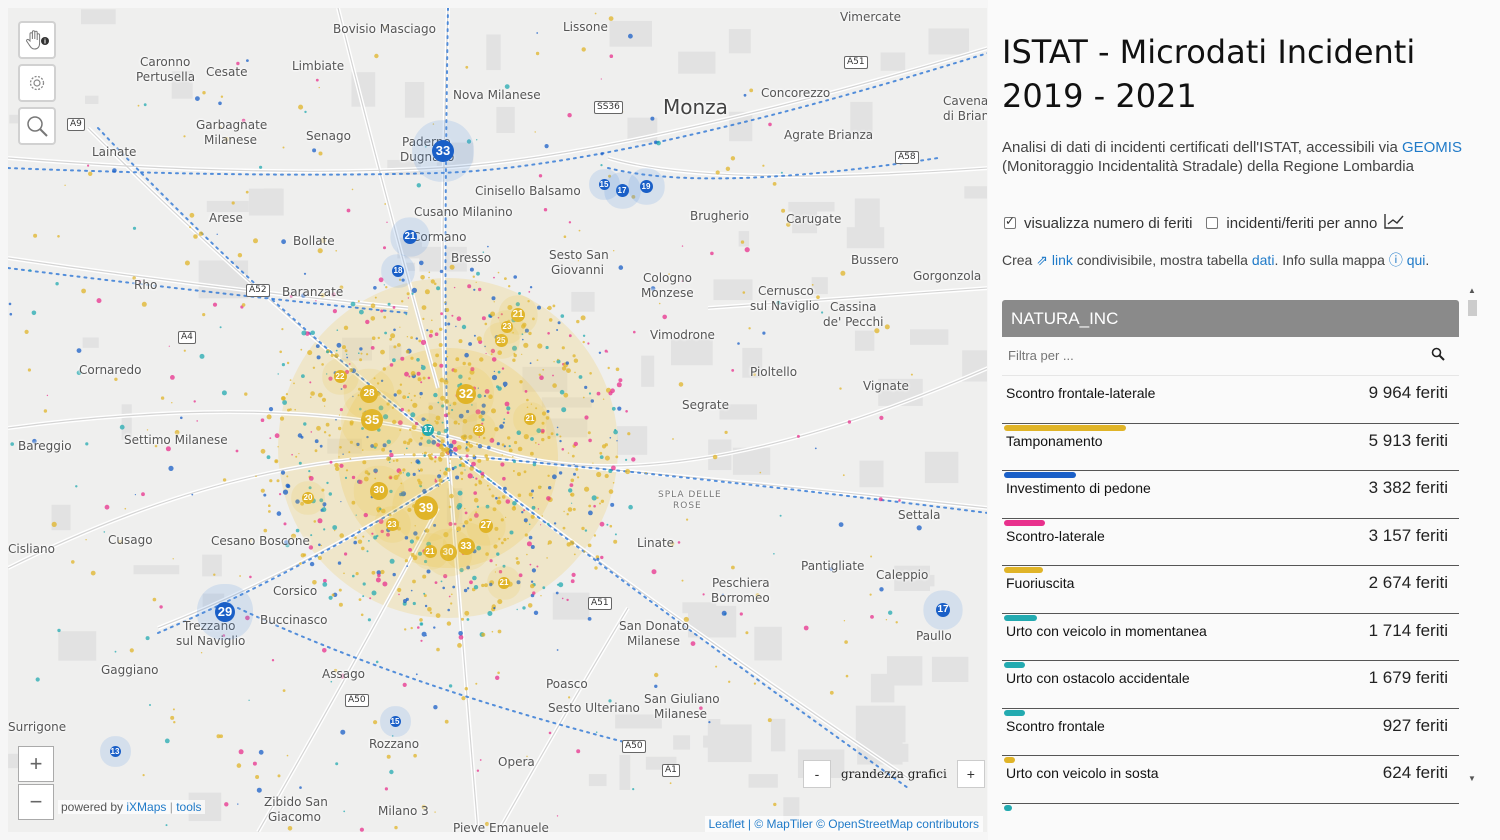  I want to click on info-link: qui, so click(1416, 260).